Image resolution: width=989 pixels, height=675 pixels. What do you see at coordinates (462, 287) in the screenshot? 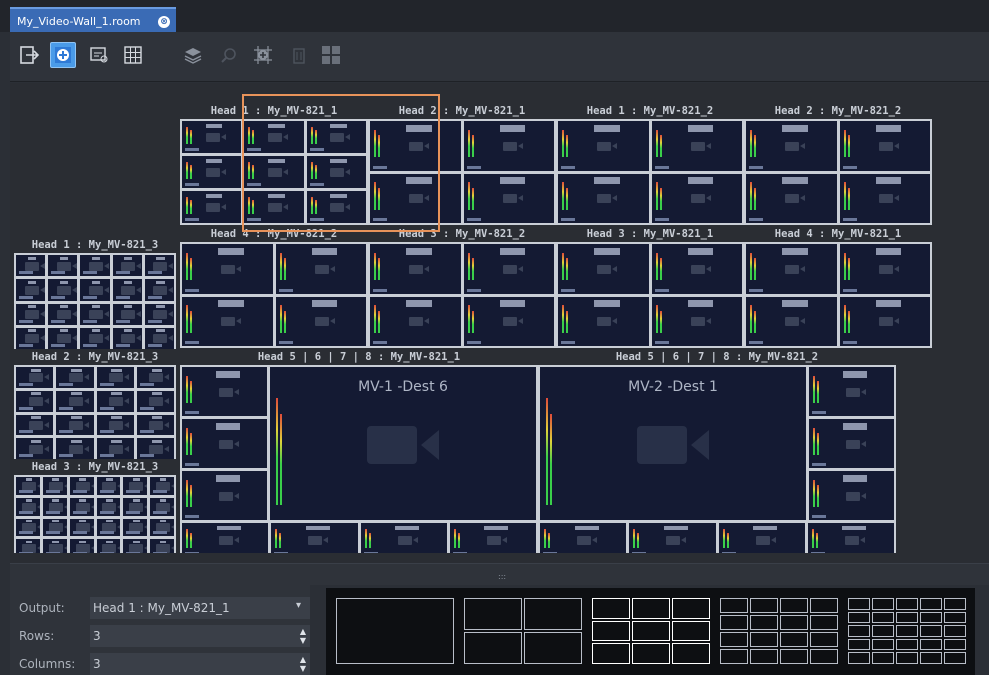
I see `head-panel: Head 3 : My_MV-821_2` at bounding box center [462, 287].